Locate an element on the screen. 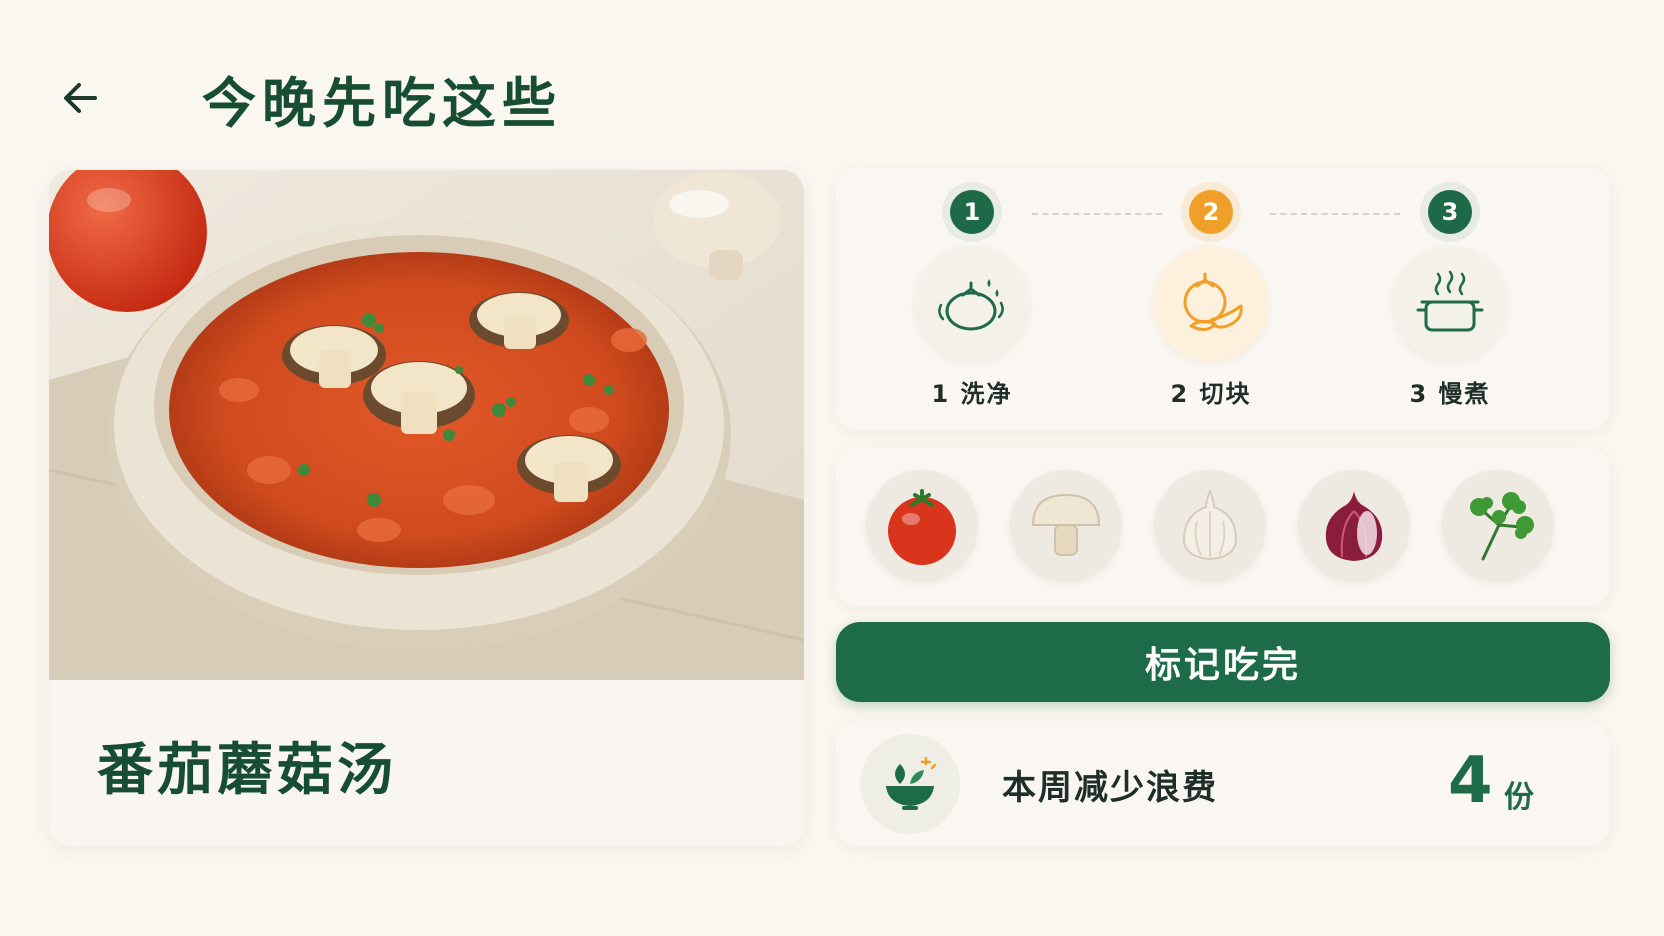 The height and width of the screenshot is (936, 1664). ingredient-mushroom is located at coordinates (1066, 526).